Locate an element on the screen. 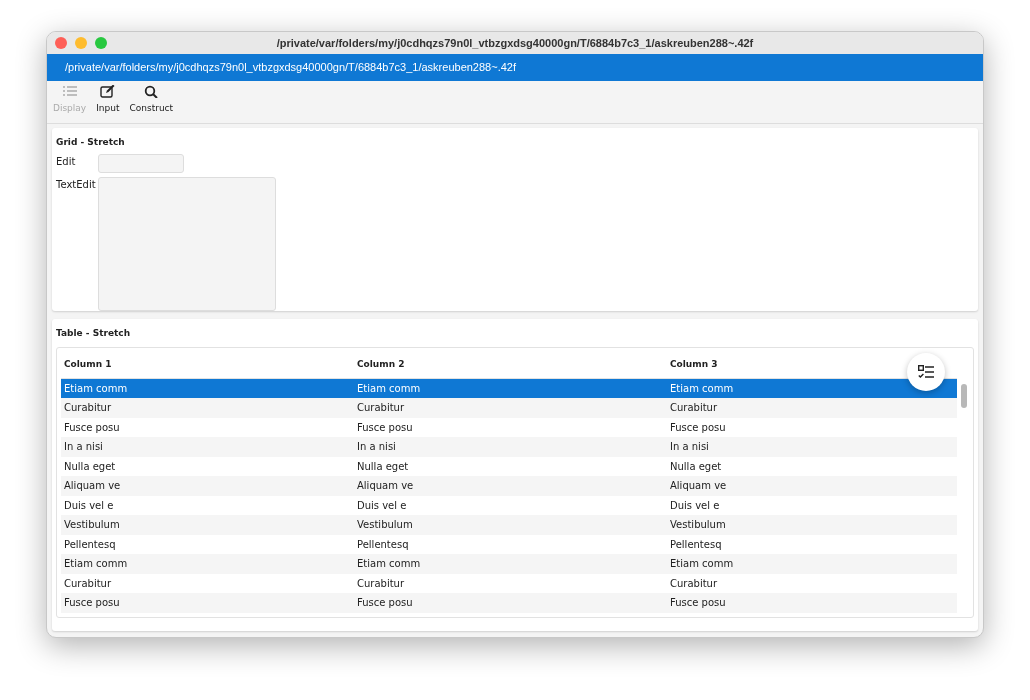 Image resolution: width=1030 pixels, height=700 pixels. list-icon is located at coordinates (70, 91).